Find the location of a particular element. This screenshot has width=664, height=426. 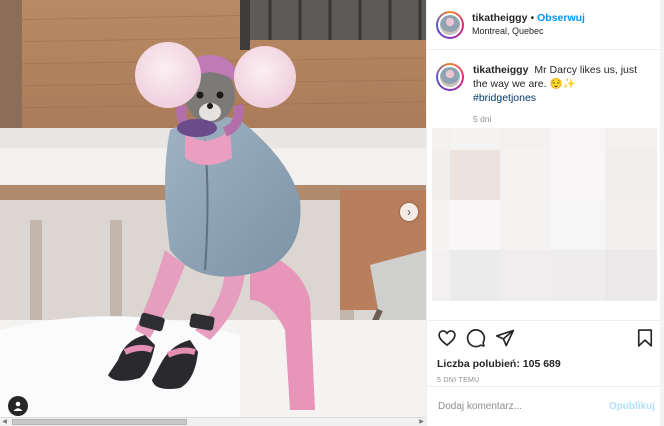

horizontal-scrollbar: ◀ ▶ is located at coordinates (213, 421).